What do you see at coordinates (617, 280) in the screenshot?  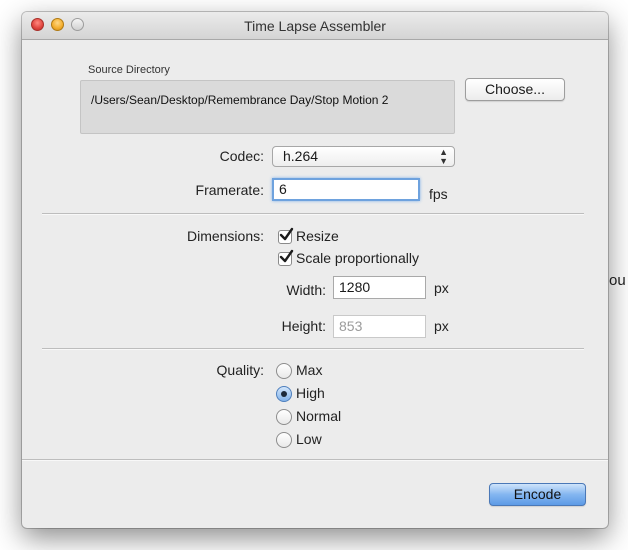 I see `background-partial-text: ou` at bounding box center [617, 280].